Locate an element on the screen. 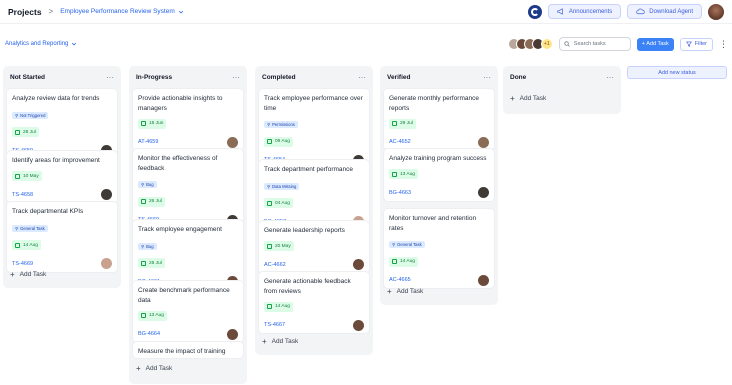 The image size is (732, 385). add-task-button: + Add Task is located at coordinates (655, 44).